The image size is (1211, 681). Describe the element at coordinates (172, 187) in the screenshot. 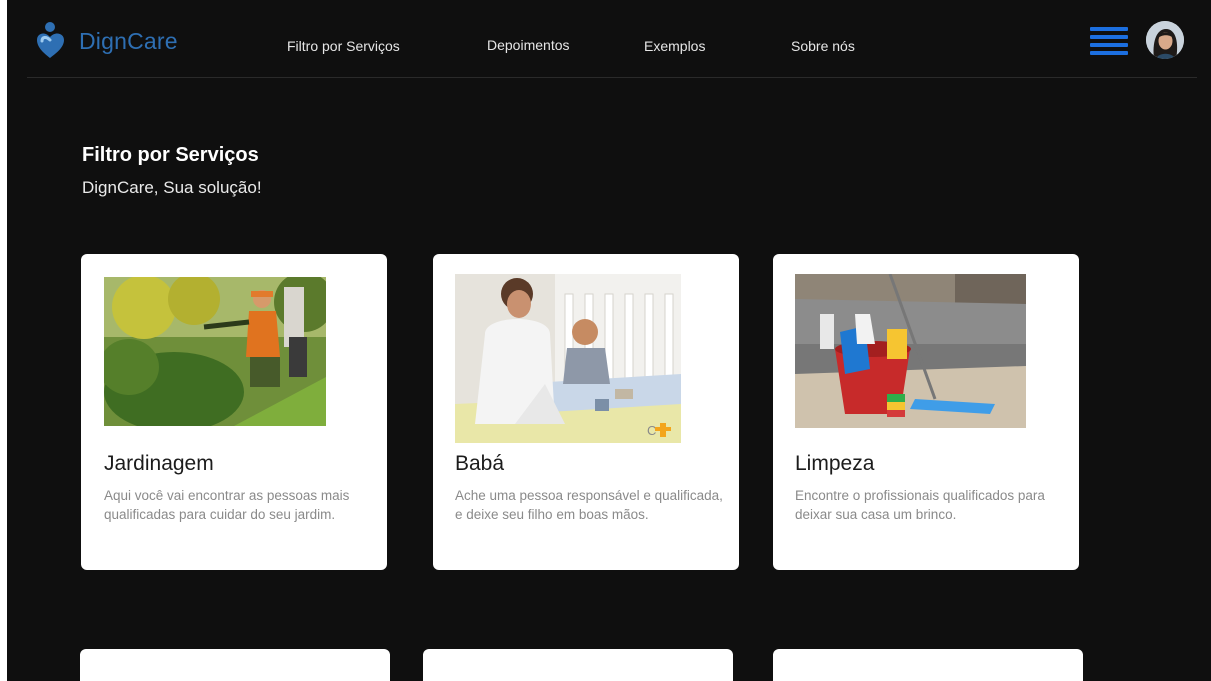

I see `section-subtitle: DignCare, Sua solução!` at that location.